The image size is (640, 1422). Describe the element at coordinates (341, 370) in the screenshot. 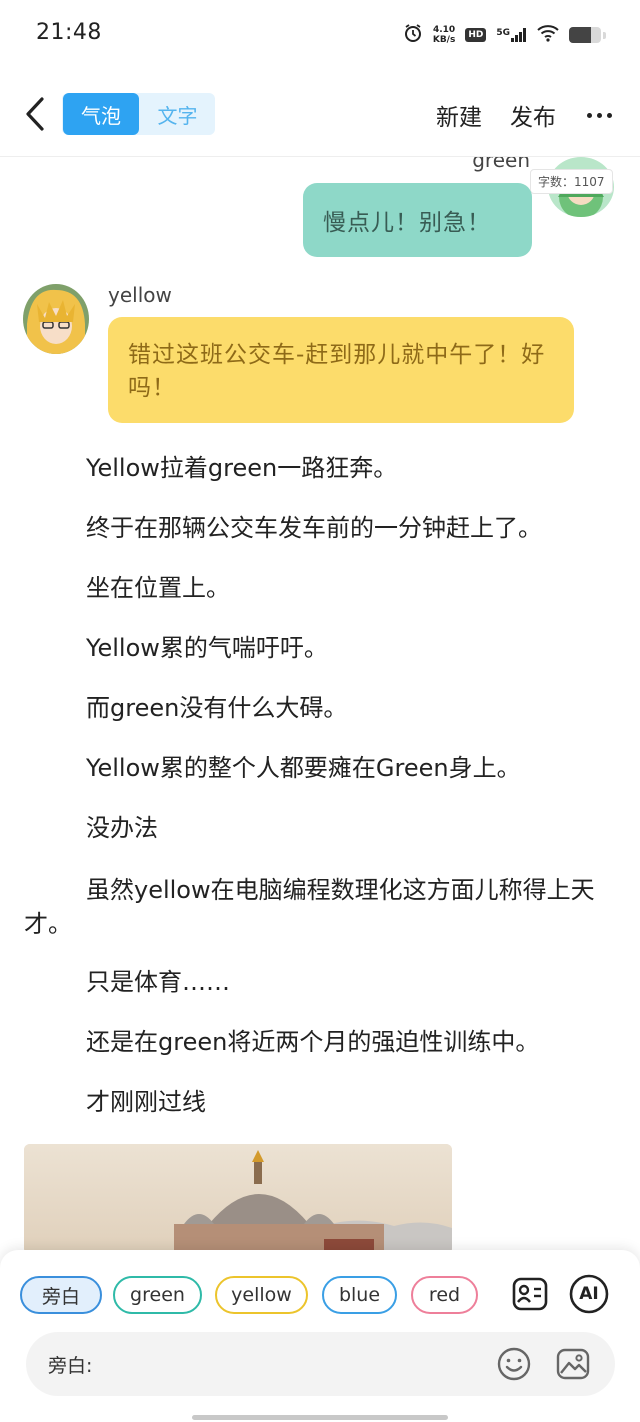

I see `message-bubble-yellow: 错过这班公交车-赶到那儿就中午了！好吗！` at that location.